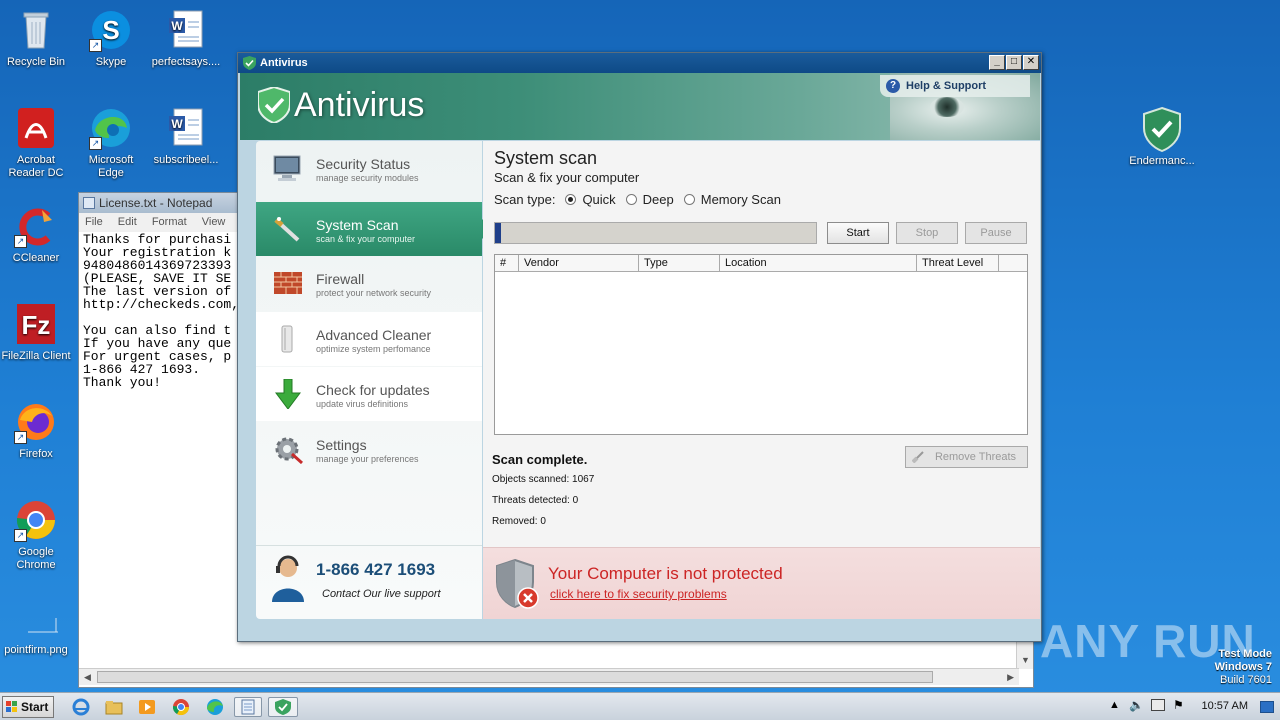 The image size is (1280, 720). I want to click on skype-icon: S ↗, so click(111, 30).